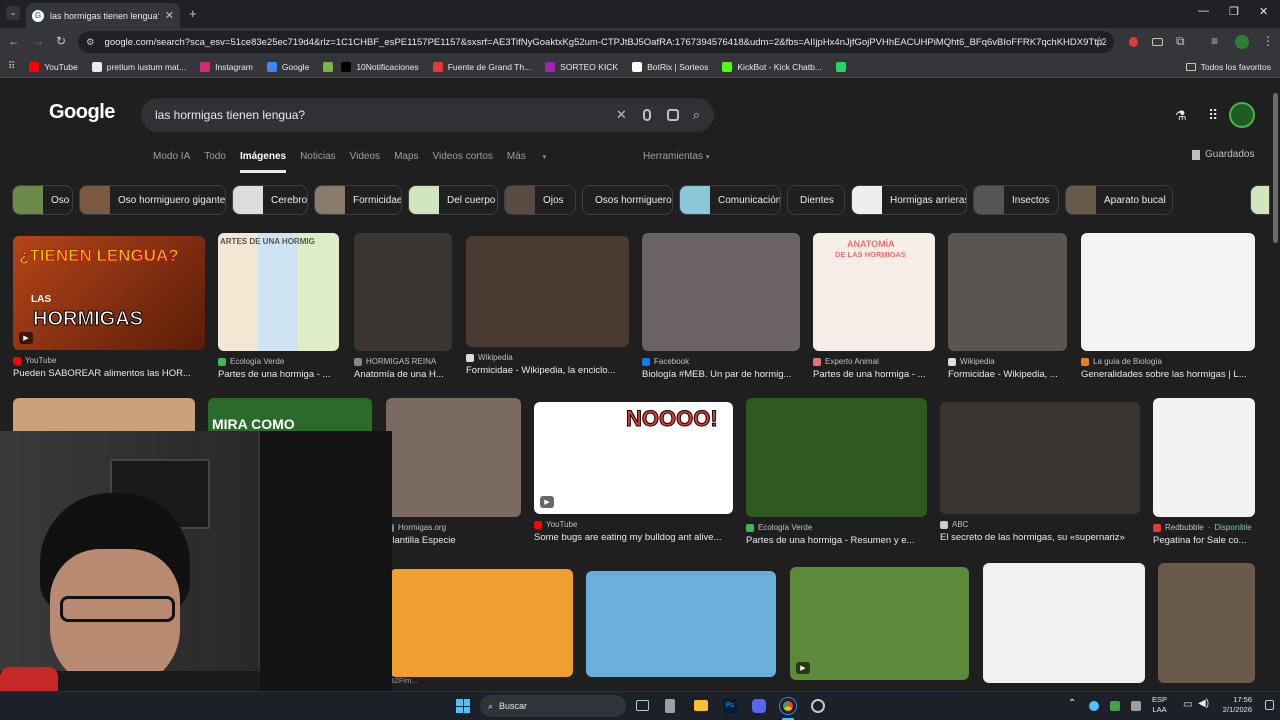  What do you see at coordinates (1242, 115) in the screenshot?
I see `account-avatar` at bounding box center [1242, 115].